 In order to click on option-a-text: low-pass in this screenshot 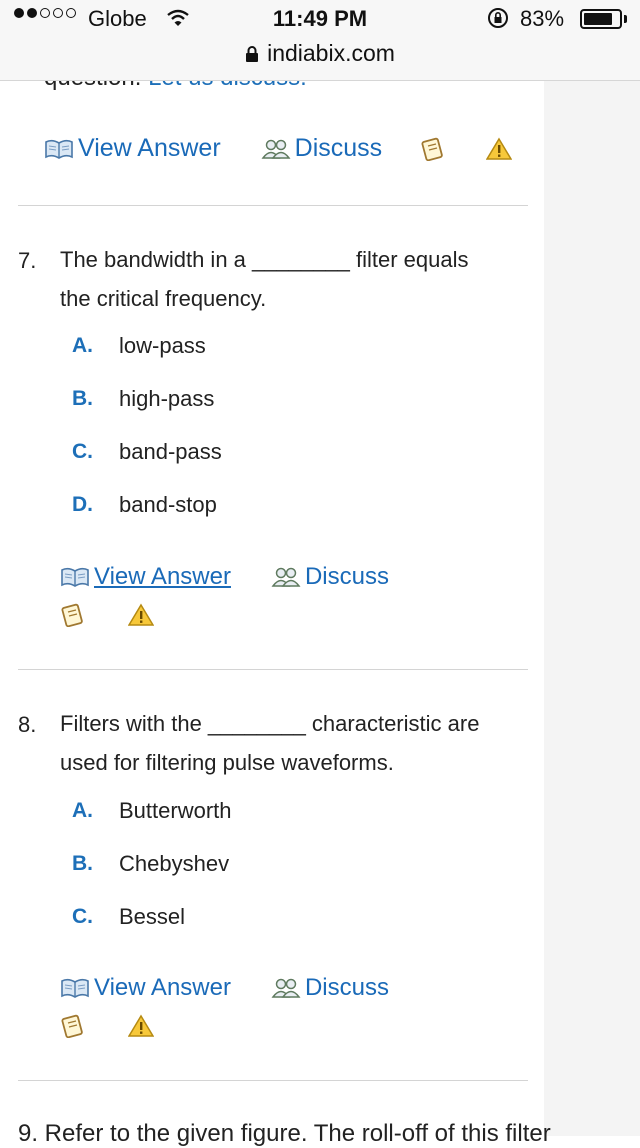, I will do `click(162, 346)`.